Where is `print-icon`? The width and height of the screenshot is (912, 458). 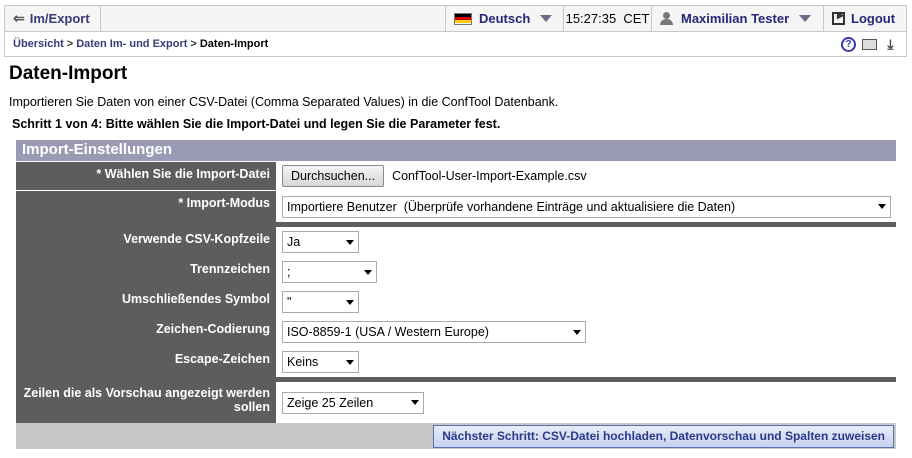
print-icon is located at coordinates (869, 44).